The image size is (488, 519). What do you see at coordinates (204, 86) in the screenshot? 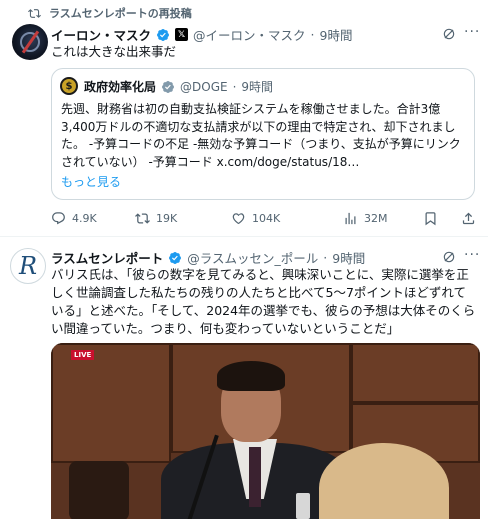
I see `quote-handle: @DOGE` at bounding box center [204, 86].